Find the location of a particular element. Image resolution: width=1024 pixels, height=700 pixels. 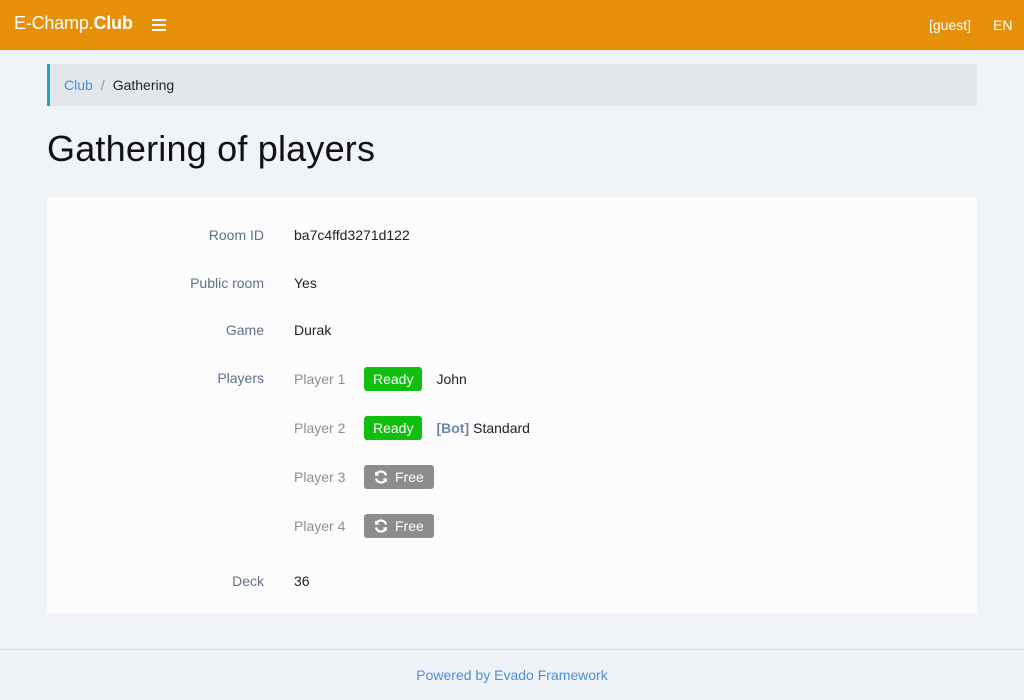

top-navbar: E-Champ.Club [guest] EN is located at coordinates (512, 25).